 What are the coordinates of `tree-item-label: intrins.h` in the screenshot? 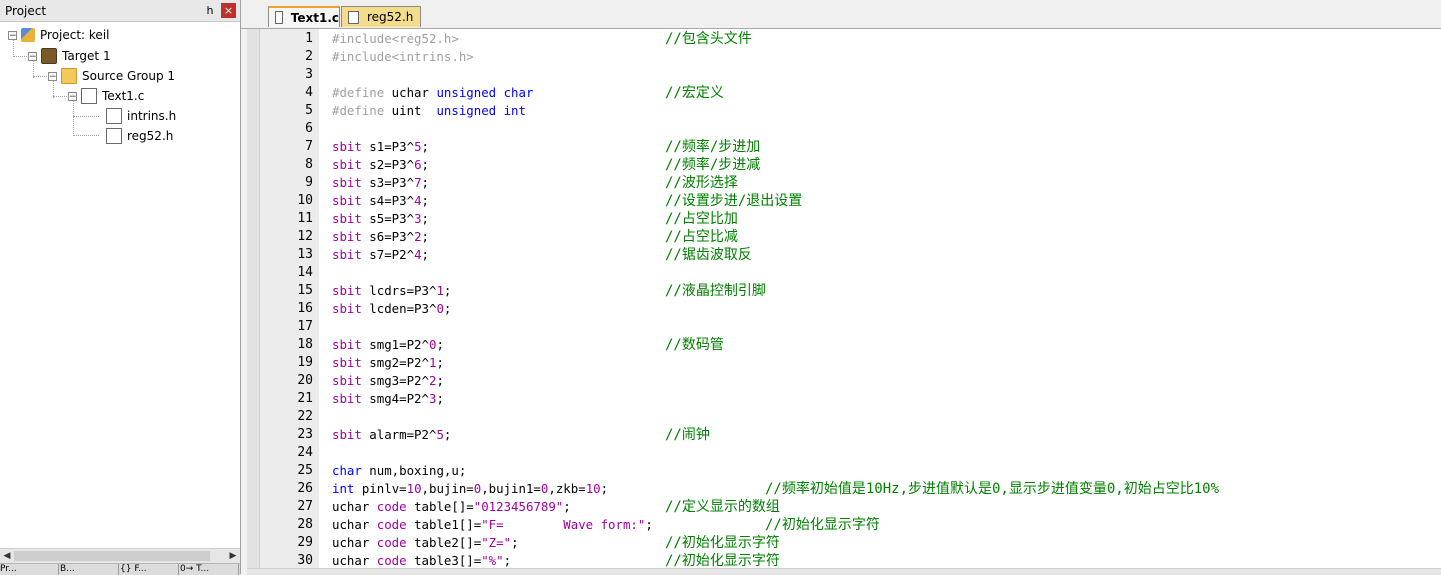 It's located at (152, 116).